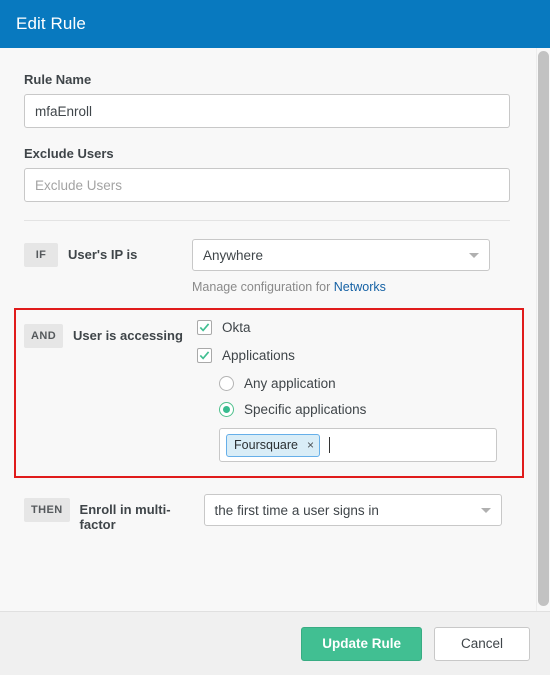 The height and width of the screenshot is (675, 550). I want to click on radio-row-any-application: Any application, so click(370, 383).